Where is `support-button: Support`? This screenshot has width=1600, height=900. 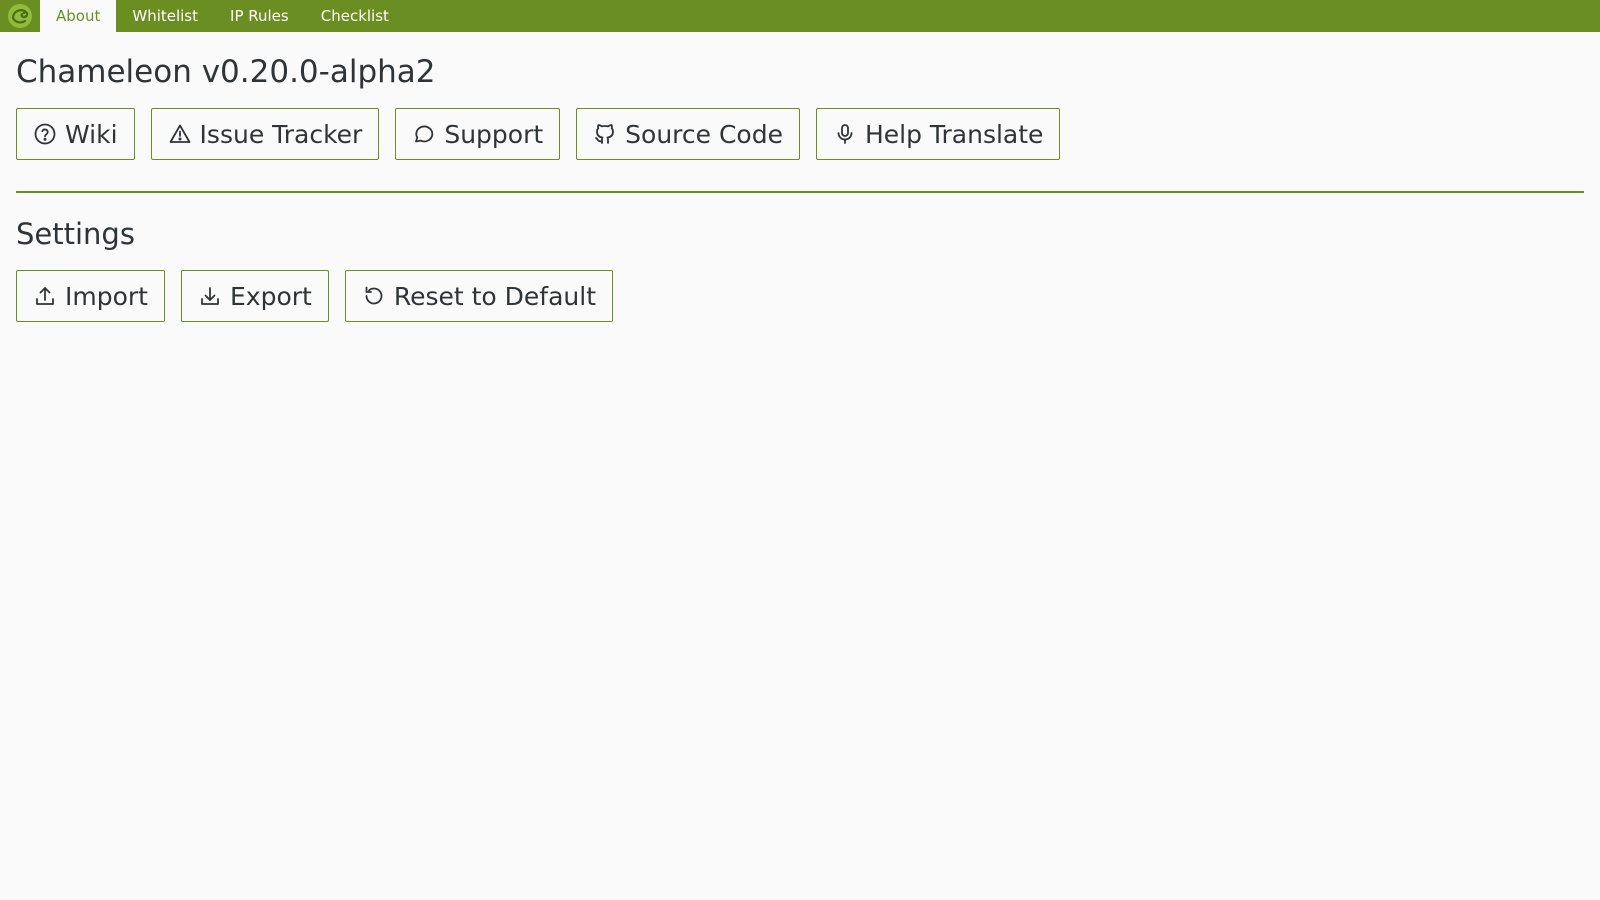
support-button: Support is located at coordinates (478, 134).